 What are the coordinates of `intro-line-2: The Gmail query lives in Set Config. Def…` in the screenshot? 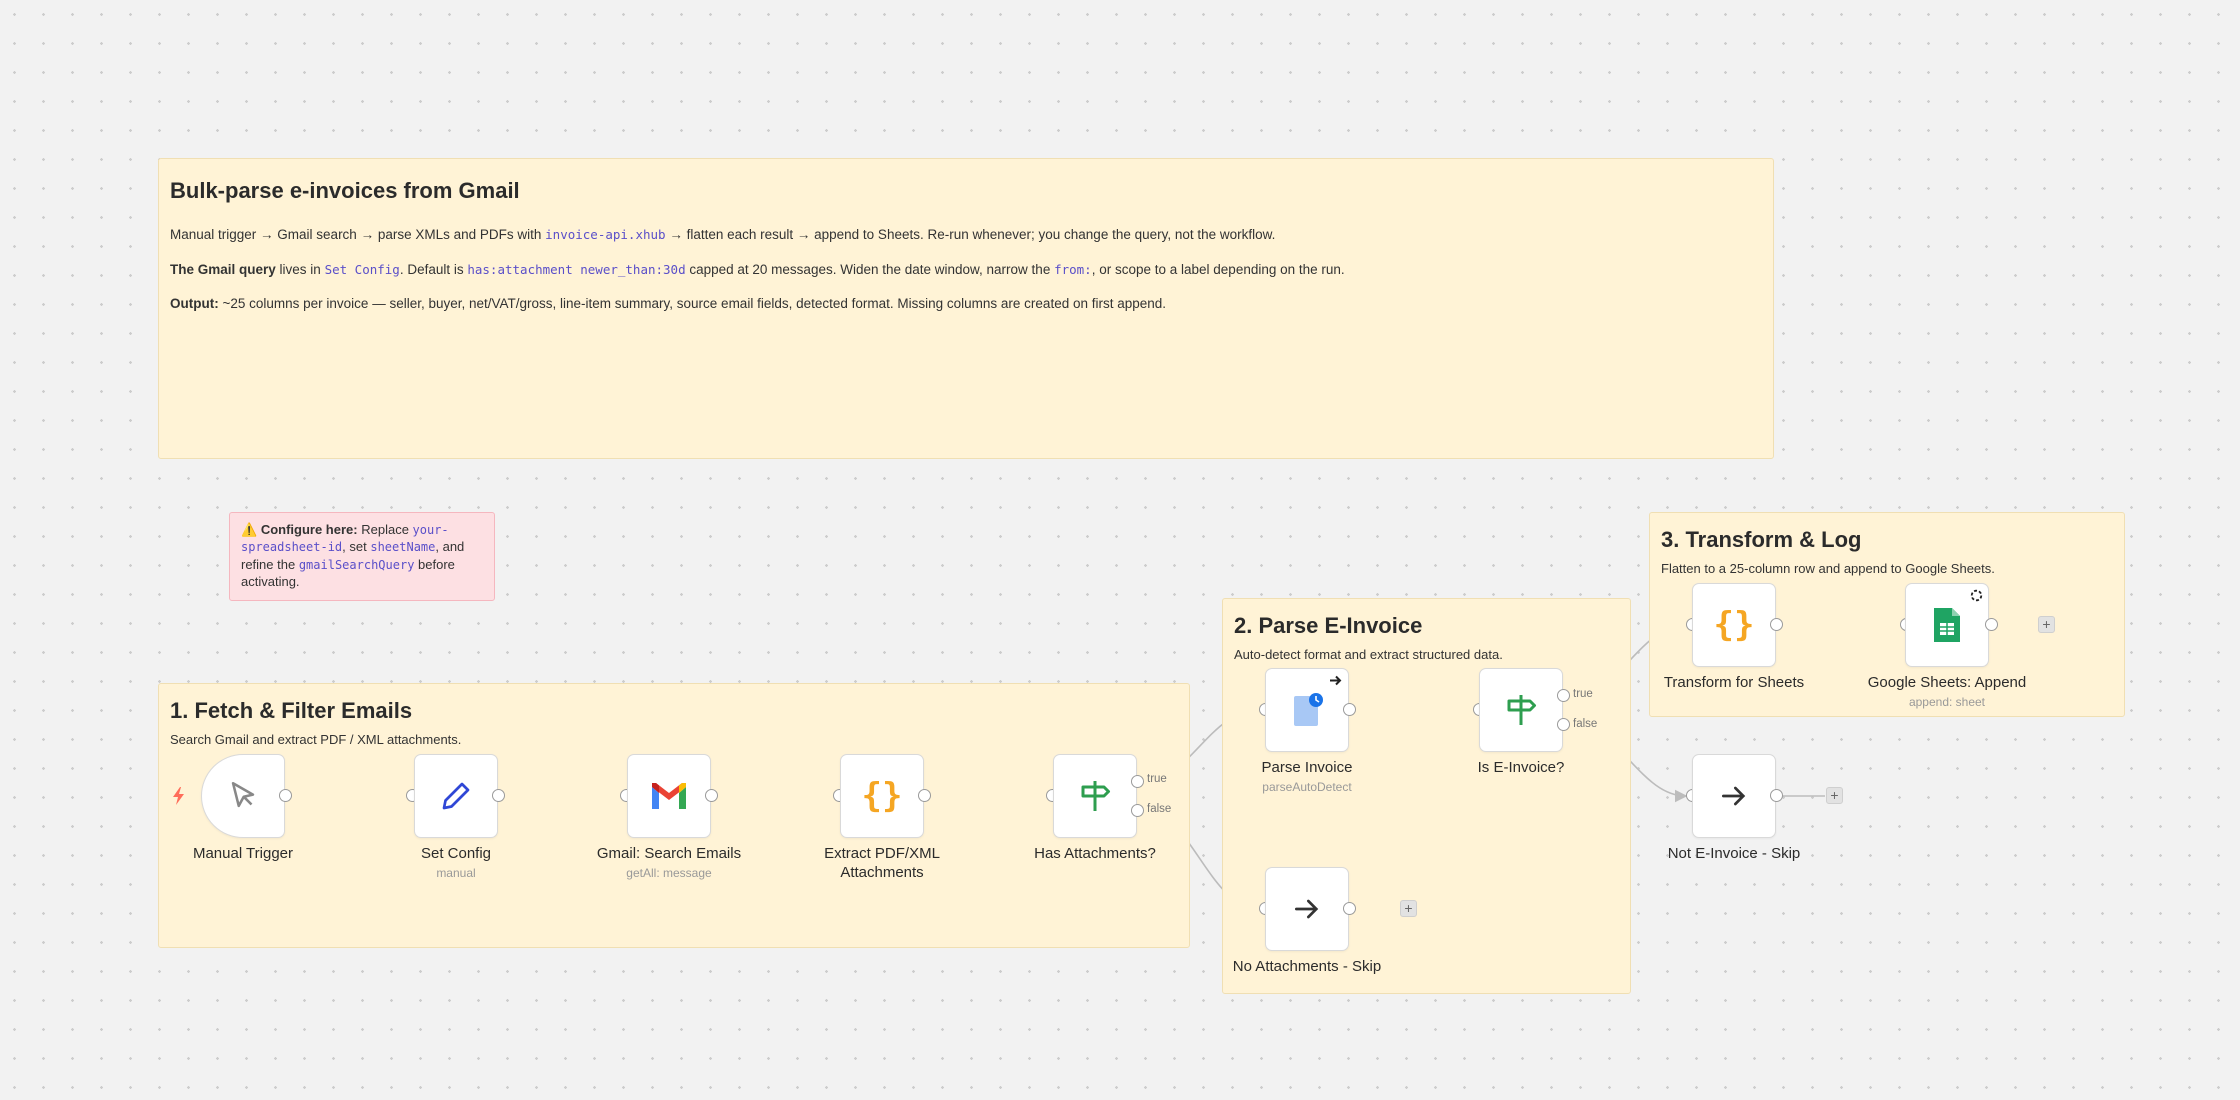 It's located at (757, 269).